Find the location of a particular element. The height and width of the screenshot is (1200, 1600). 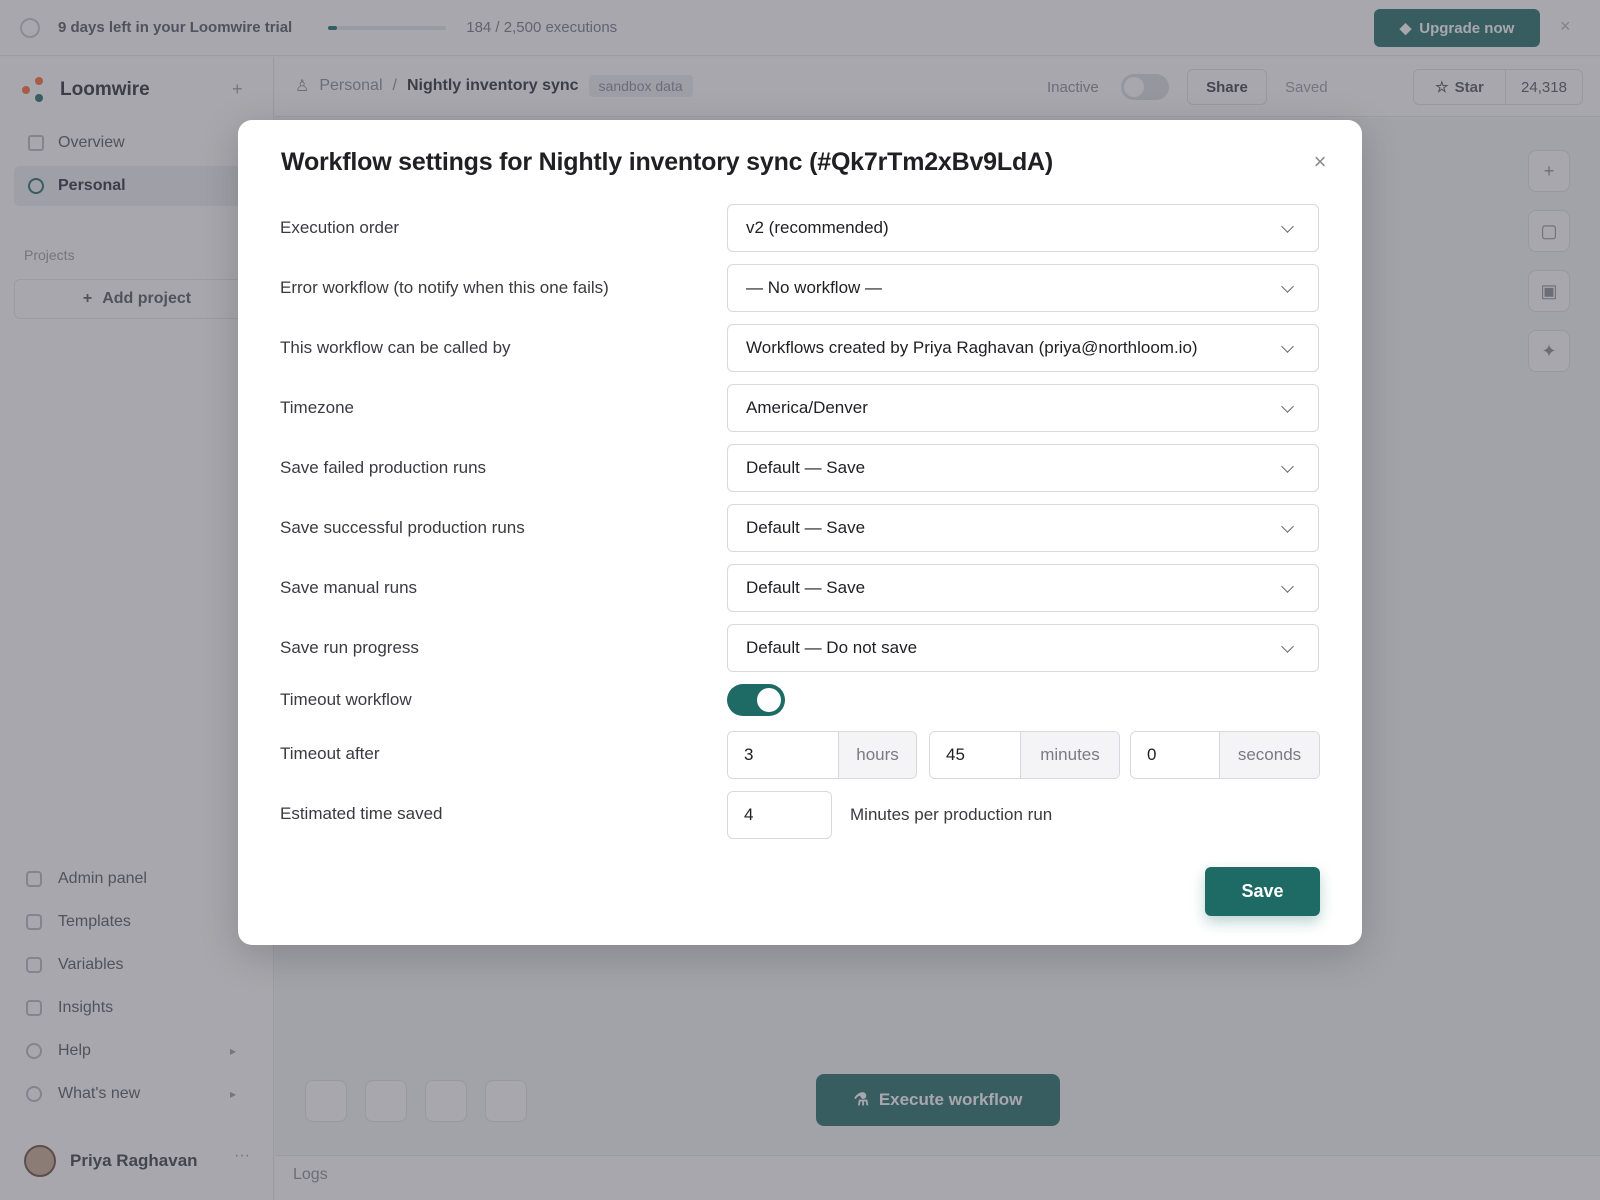

close-icon: × is located at coordinates (1320, 162).